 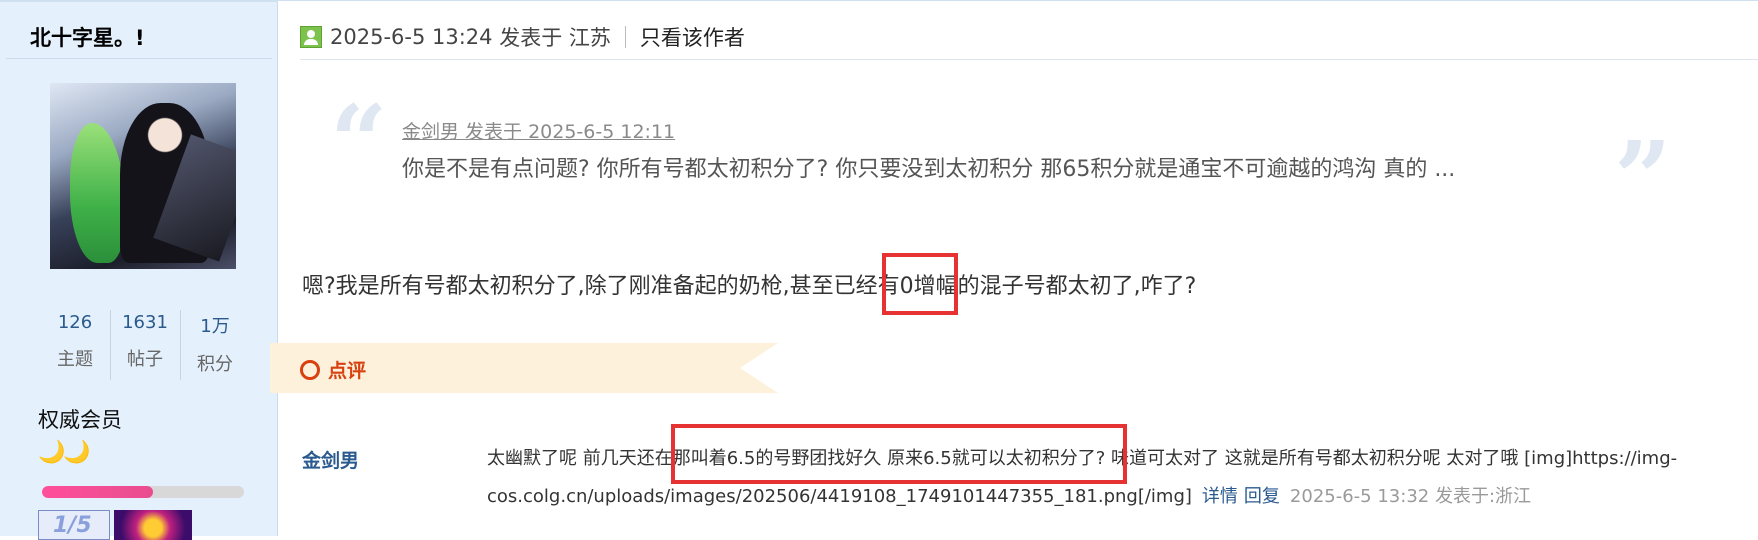 What do you see at coordinates (215, 326) in the screenshot?
I see `stat-points-value: 1万` at bounding box center [215, 326].